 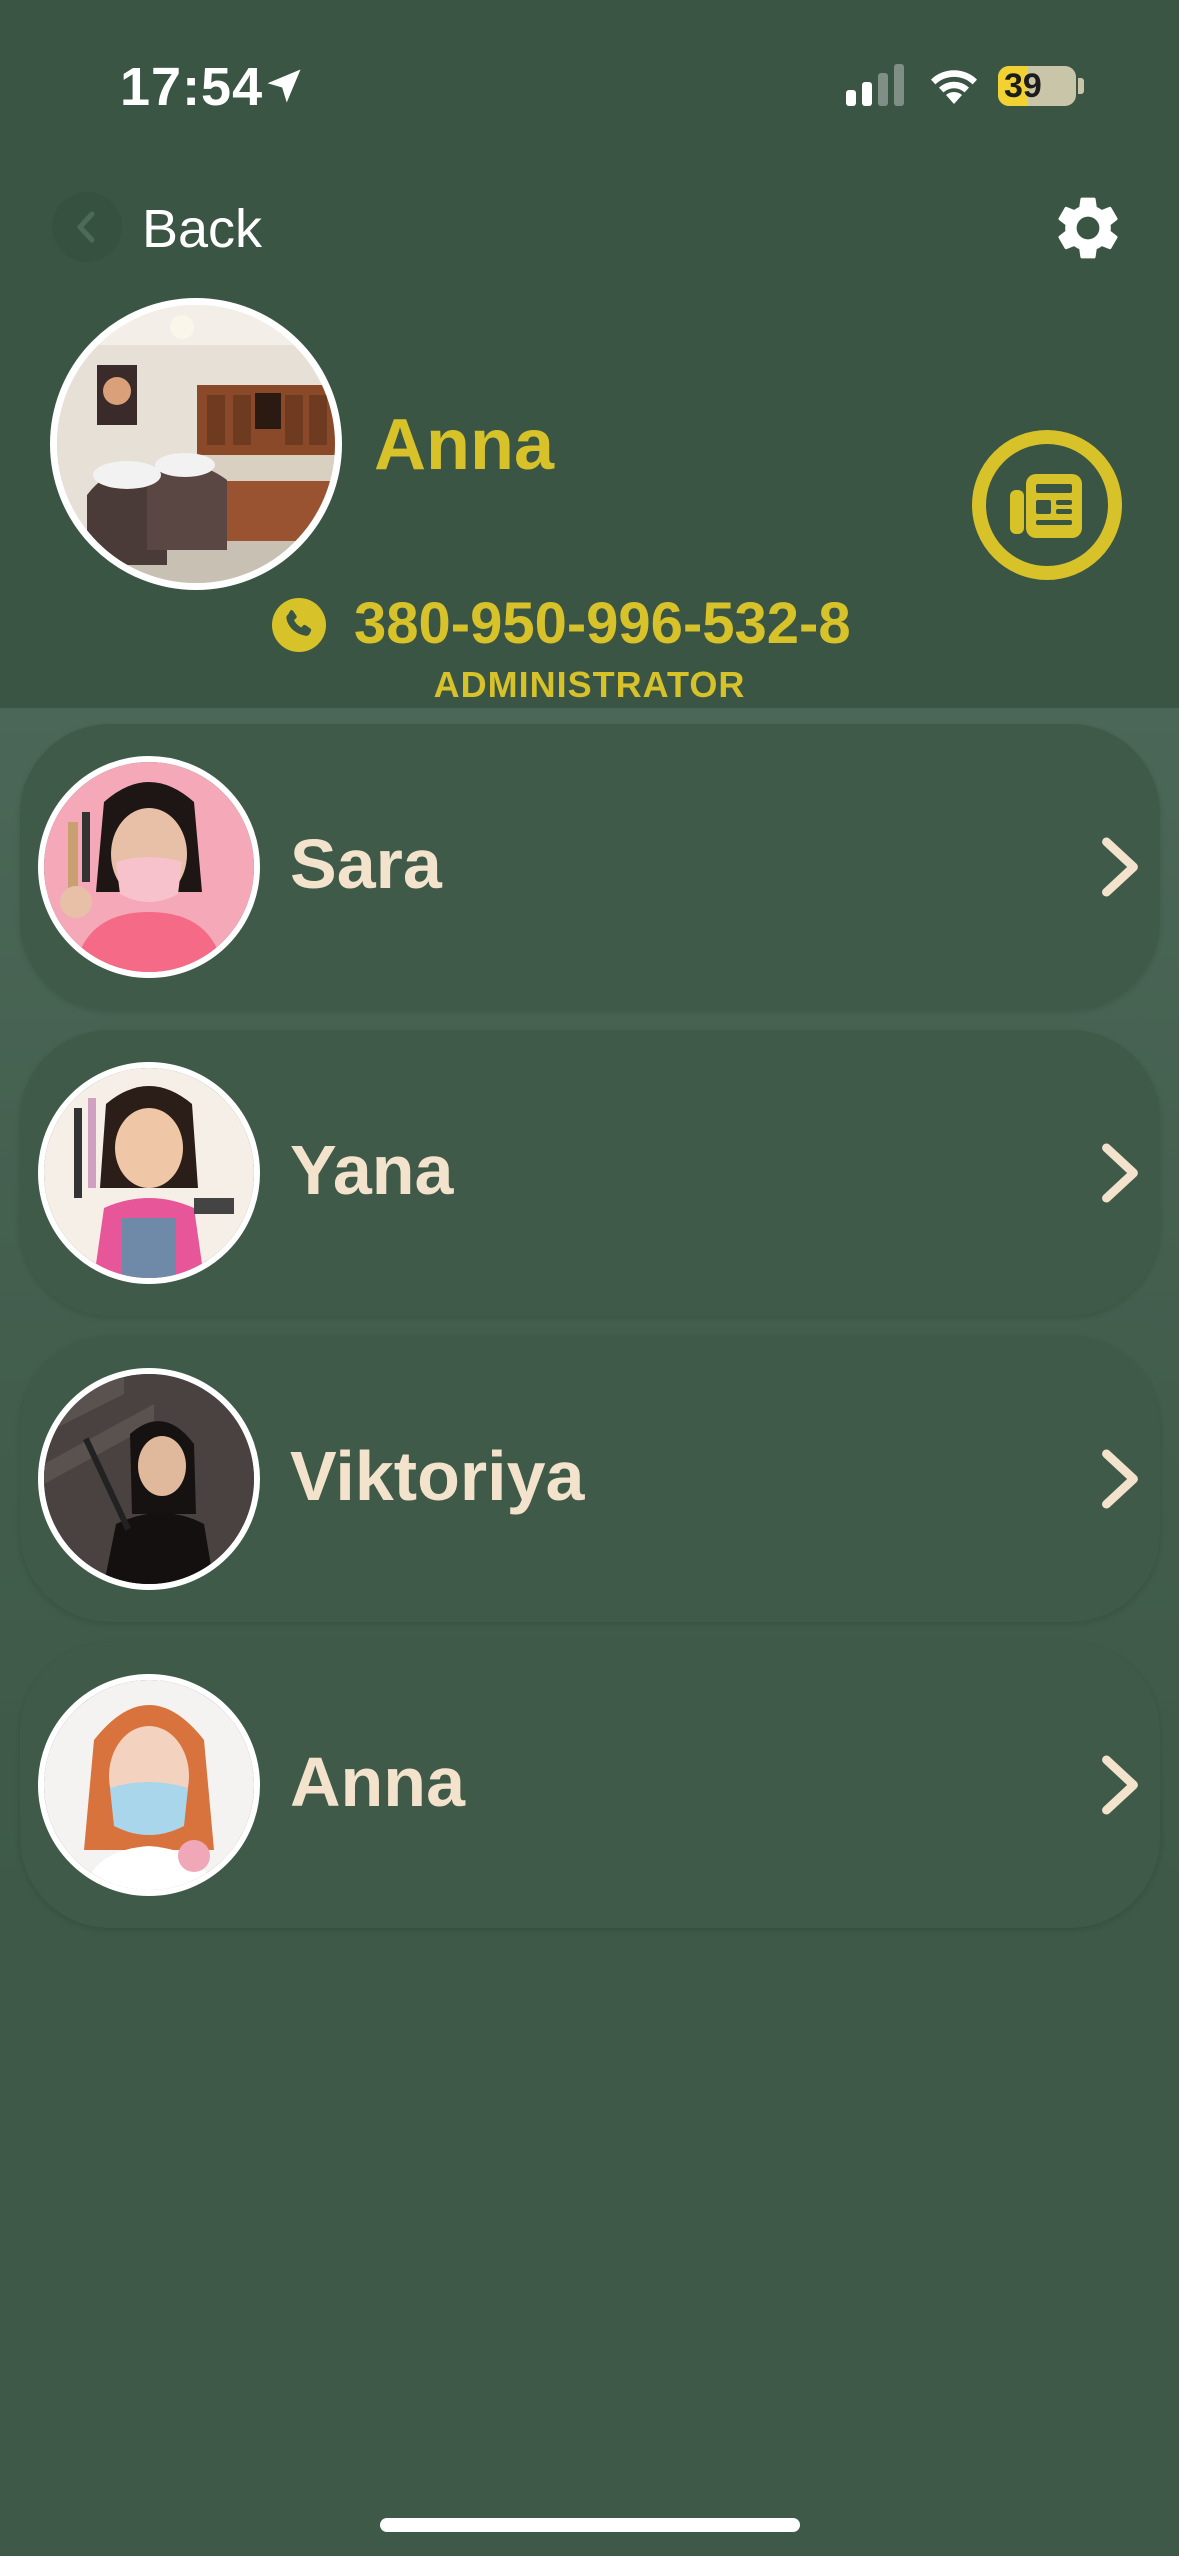 I want to click on chevron-left-icon, so click(x=86, y=227).